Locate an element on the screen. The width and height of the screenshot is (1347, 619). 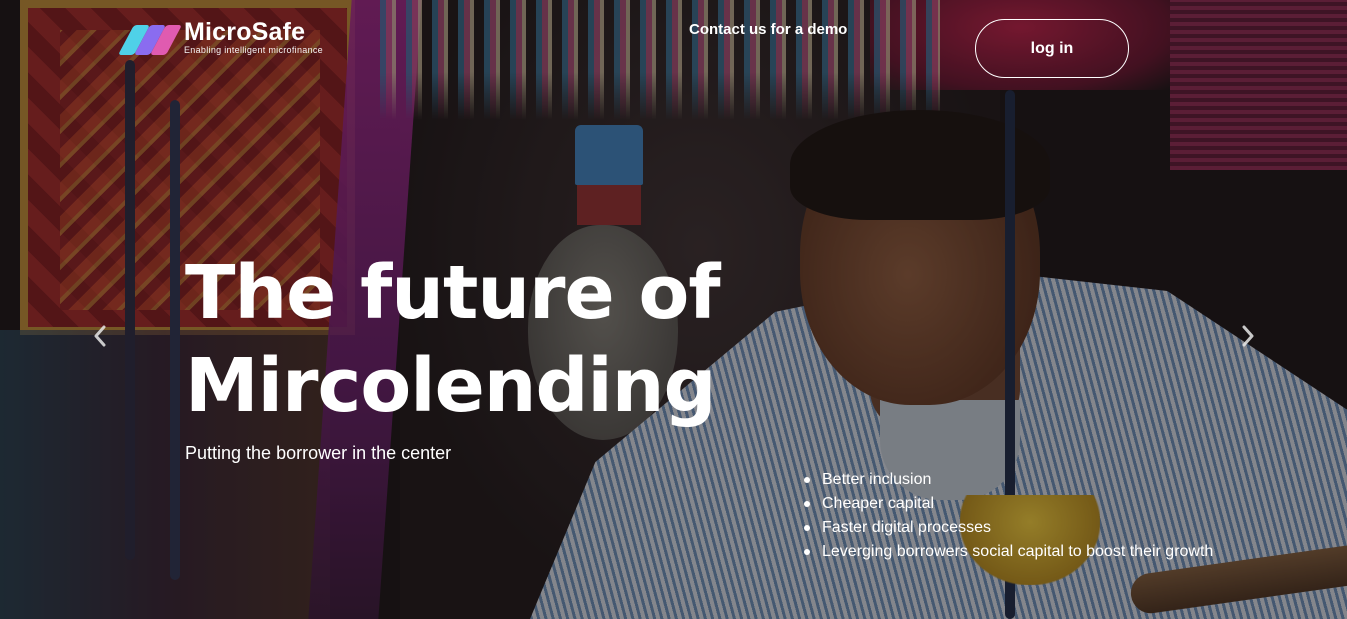
headline-line-2: Mircolending is located at coordinates (450, 386).